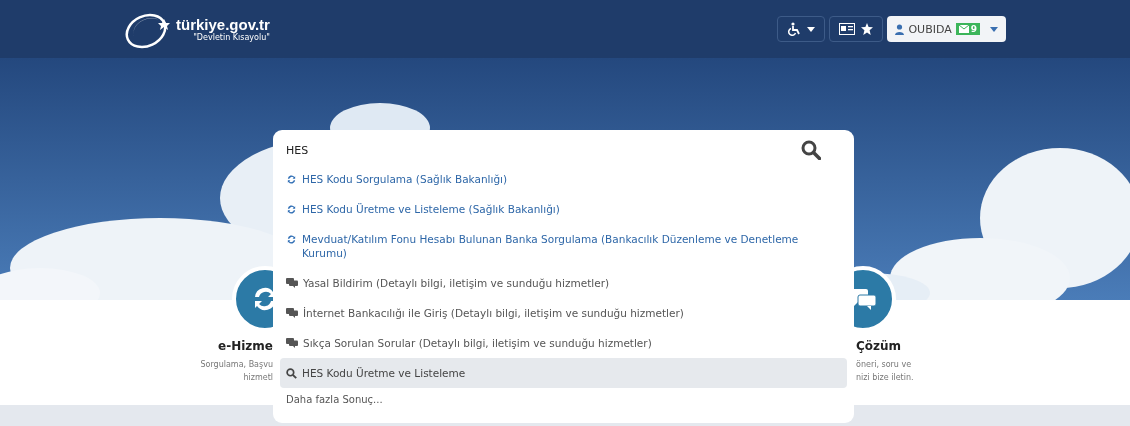  What do you see at coordinates (946, 29) in the screenshot?
I see `user-menu-button: OUBIDA 9` at bounding box center [946, 29].